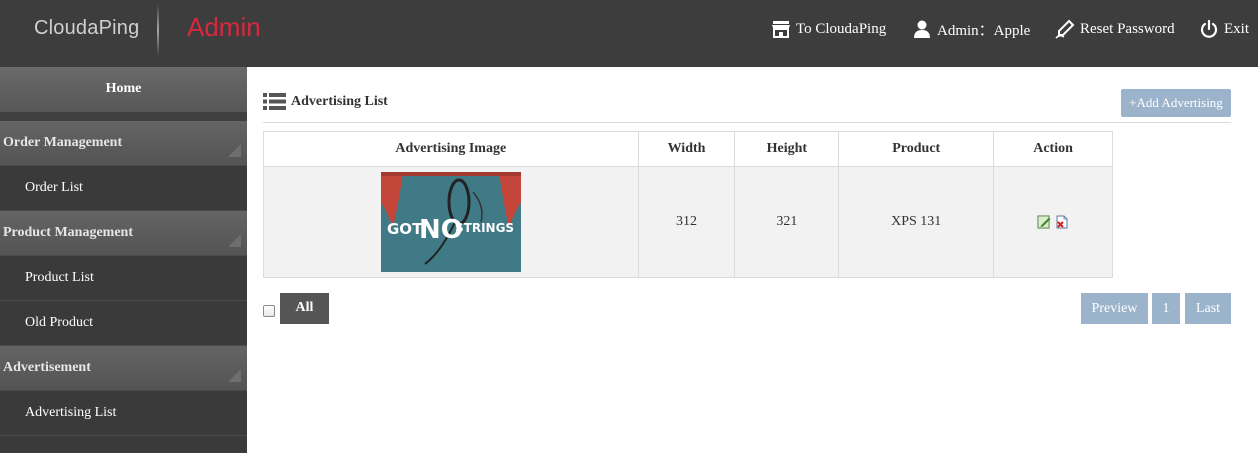 The width and height of the screenshot is (1258, 453). Describe the element at coordinates (63, 142) in the screenshot. I see `sidebar-section-label: Order Management` at that location.